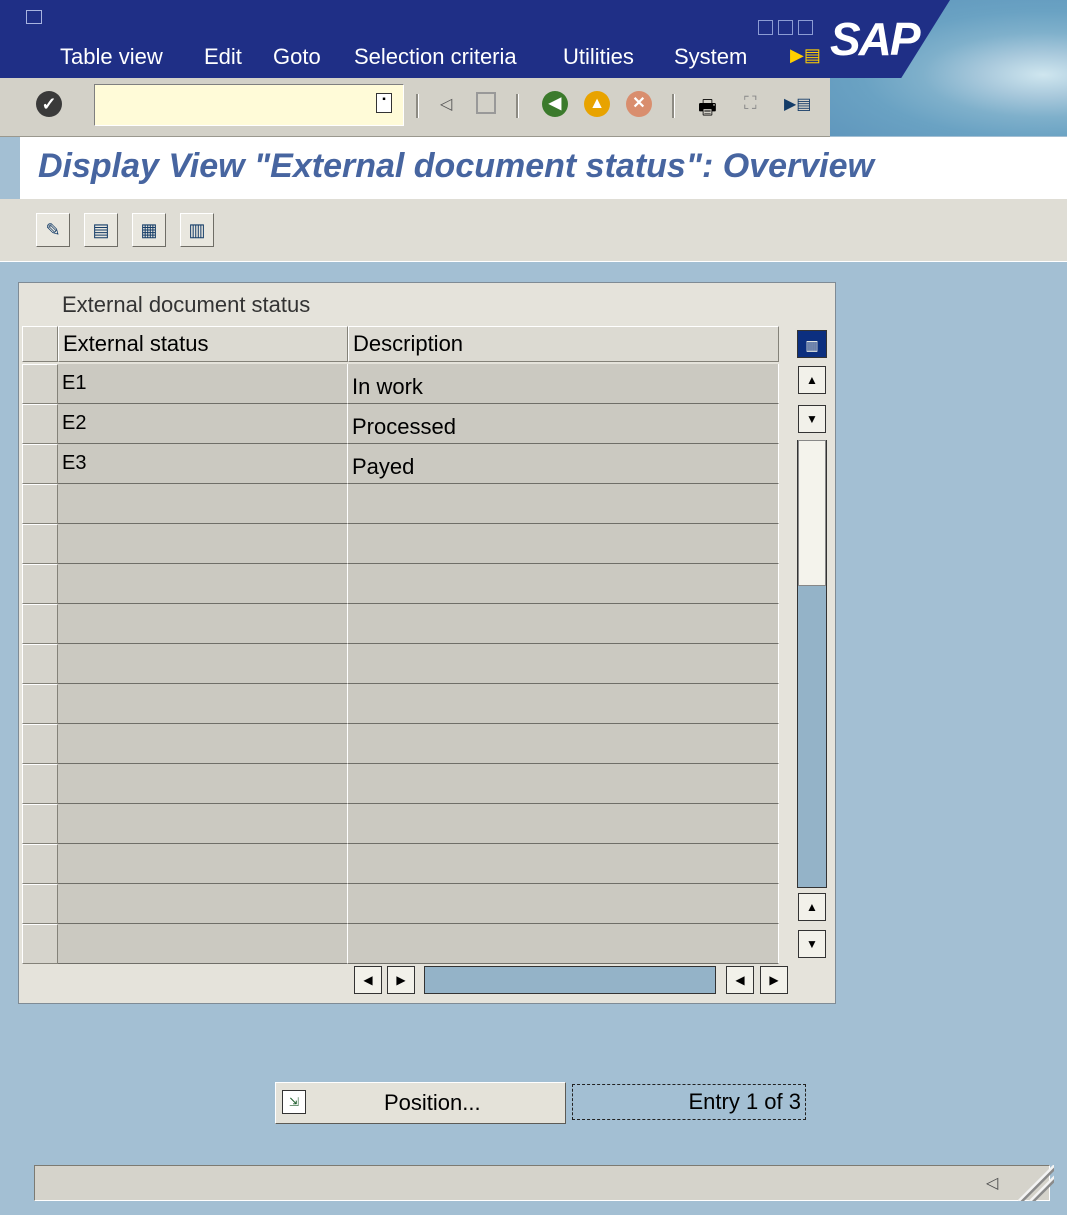 The image size is (1067, 1215). Describe the element at coordinates (203, 464) in the screenshot. I see `cell-external-status: E3` at that location.